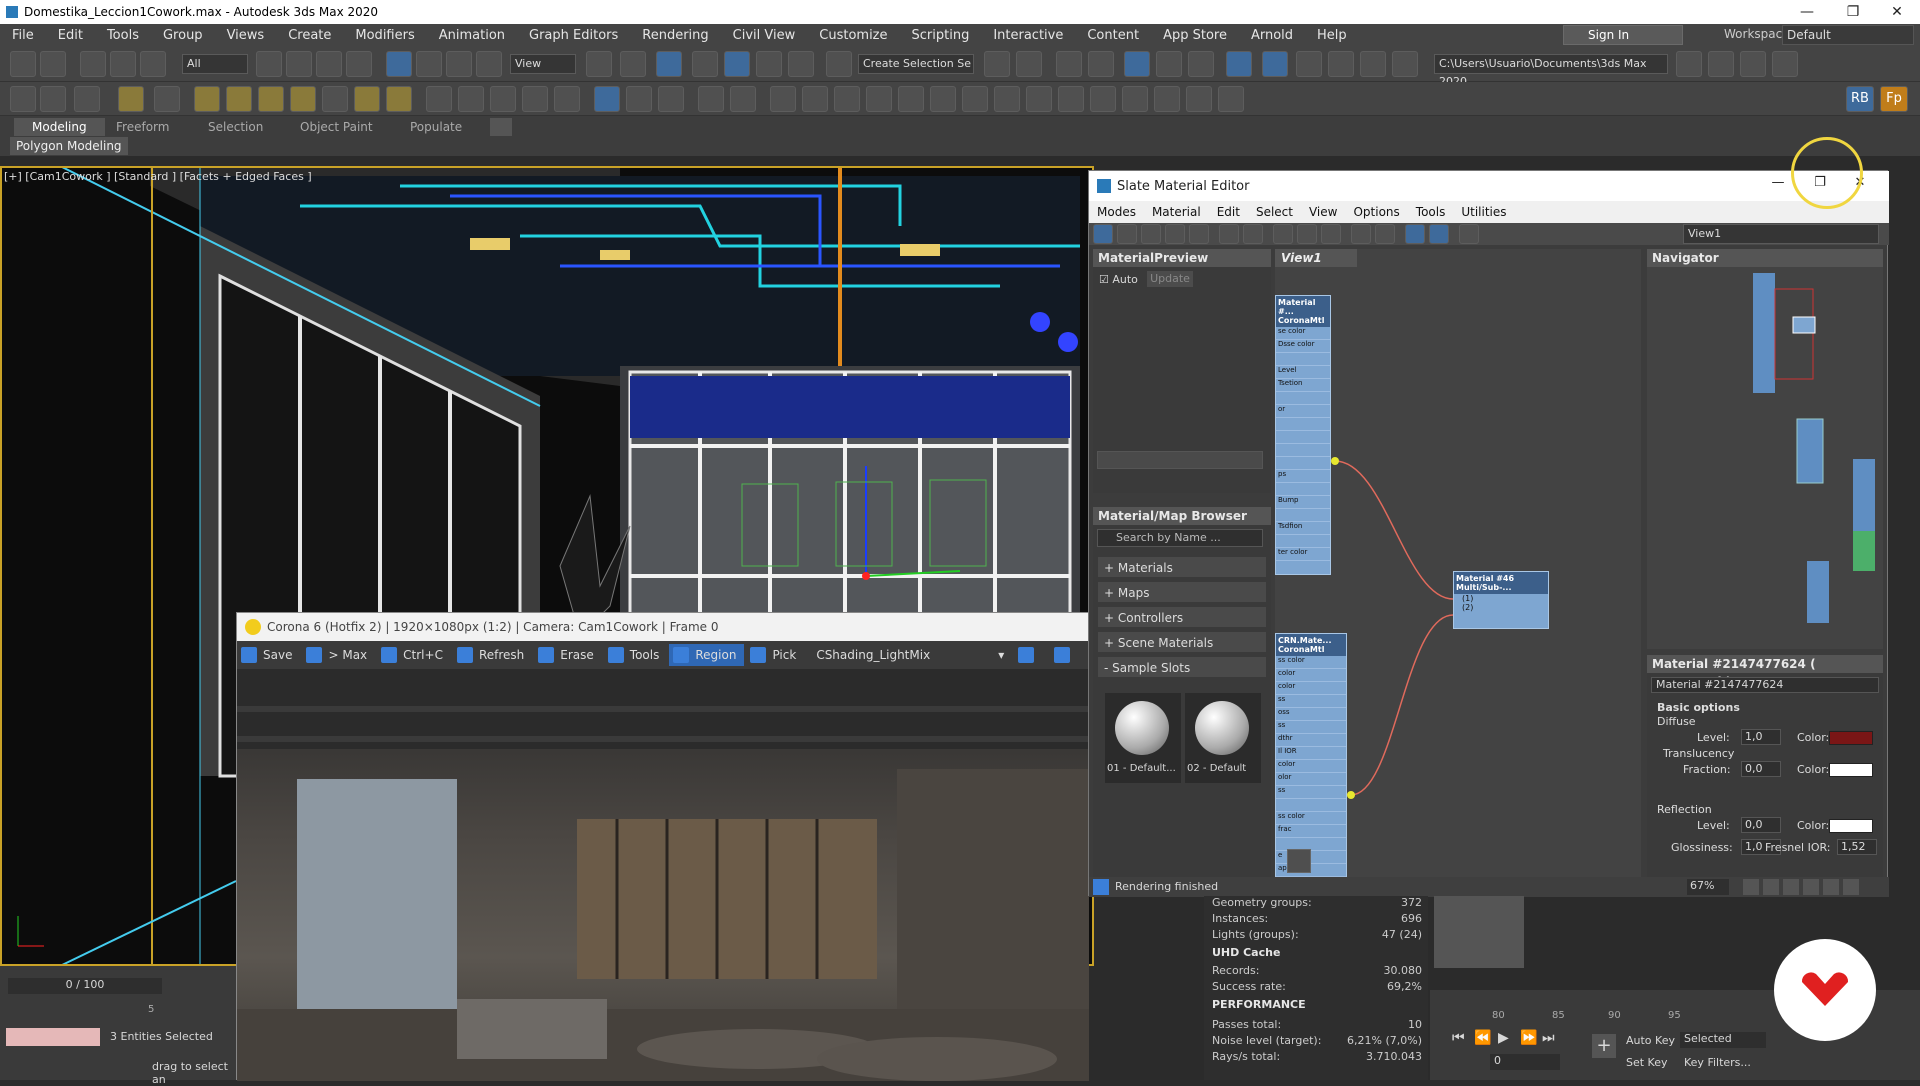 This screenshot has height=1086, width=1920. What do you see at coordinates (1482, 1038) in the screenshot?
I see `prev-frame-icon: ⏪` at bounding box center [1482, 1038].